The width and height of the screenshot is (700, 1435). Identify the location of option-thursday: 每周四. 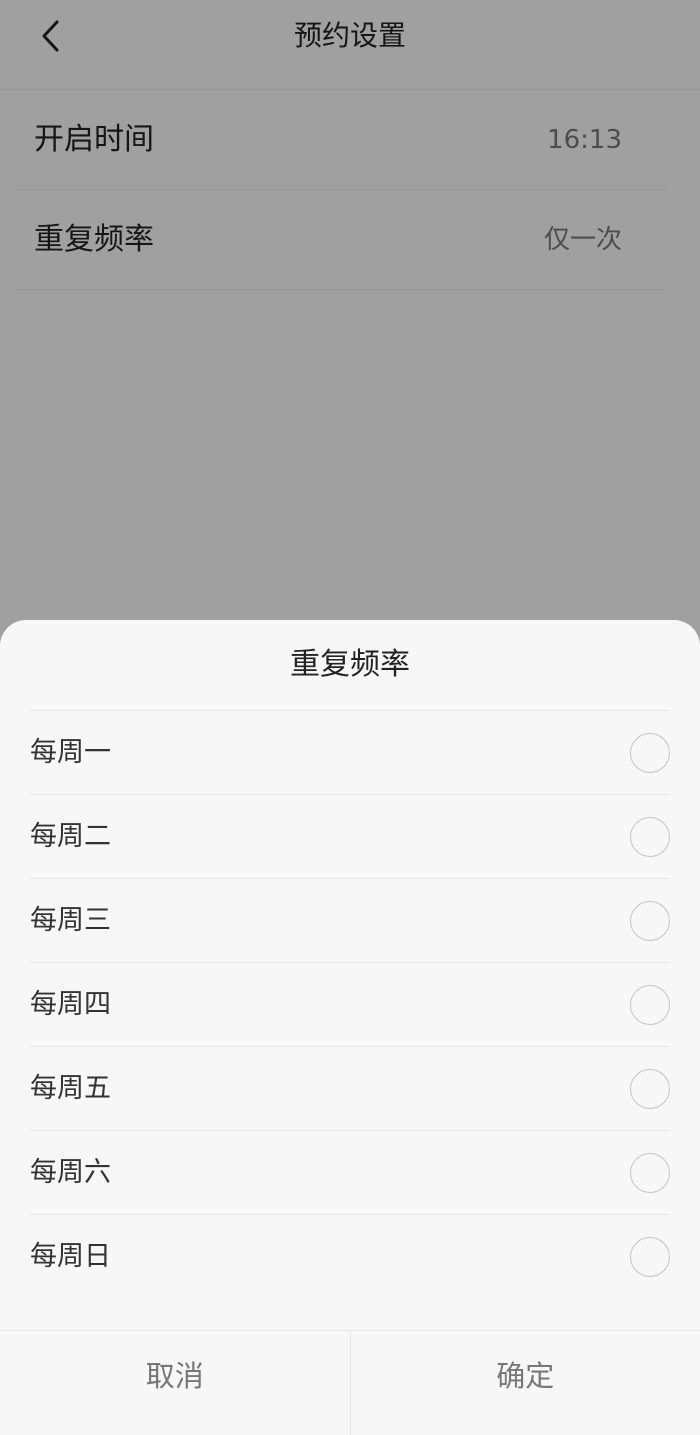
(350, 1004).